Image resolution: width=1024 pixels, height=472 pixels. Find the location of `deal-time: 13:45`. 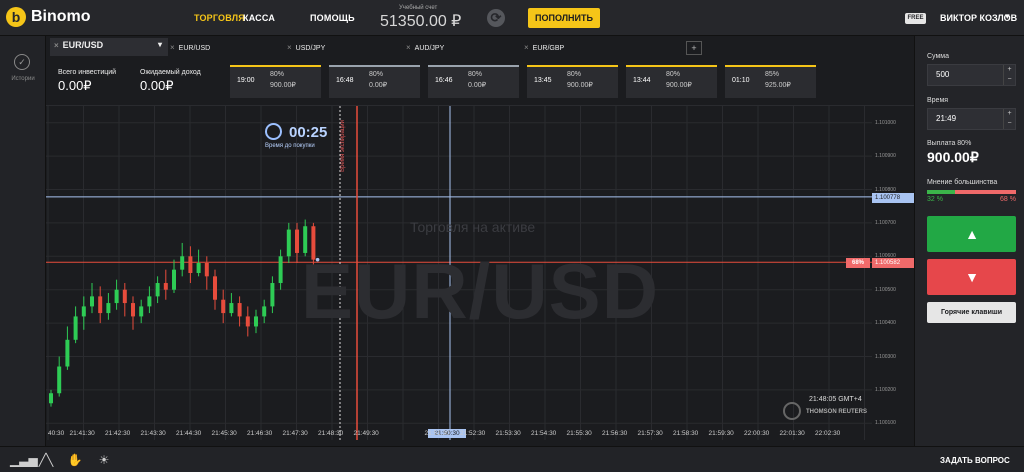

deal-time: 13:45 is located at coordinates (543, 80).